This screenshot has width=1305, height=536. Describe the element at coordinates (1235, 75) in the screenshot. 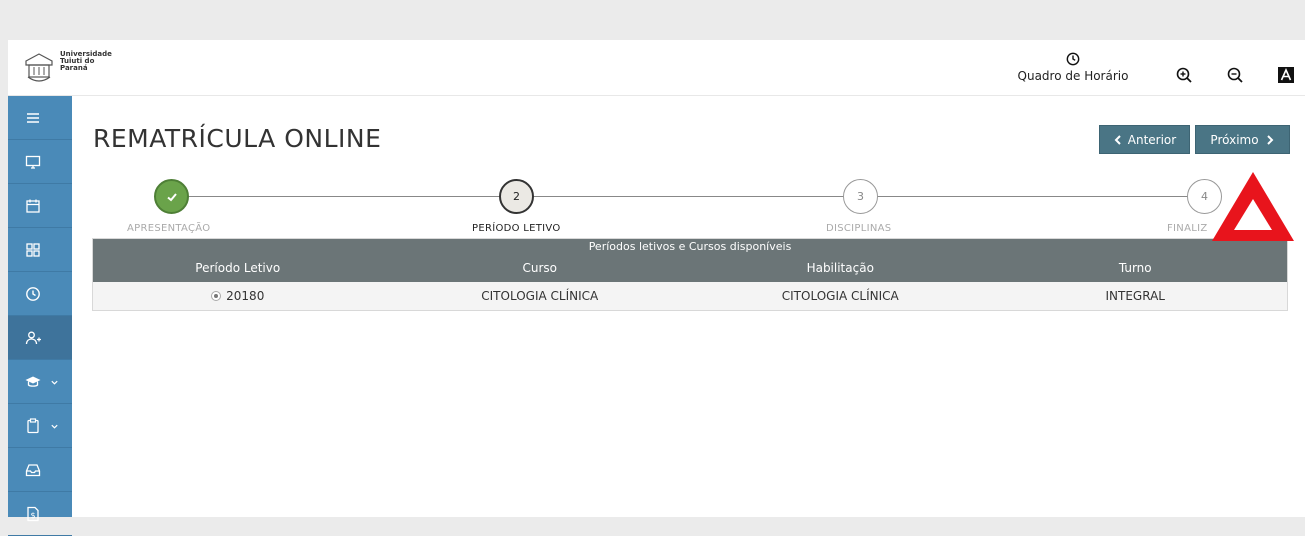

I see `zoom-out-icon` at that location.